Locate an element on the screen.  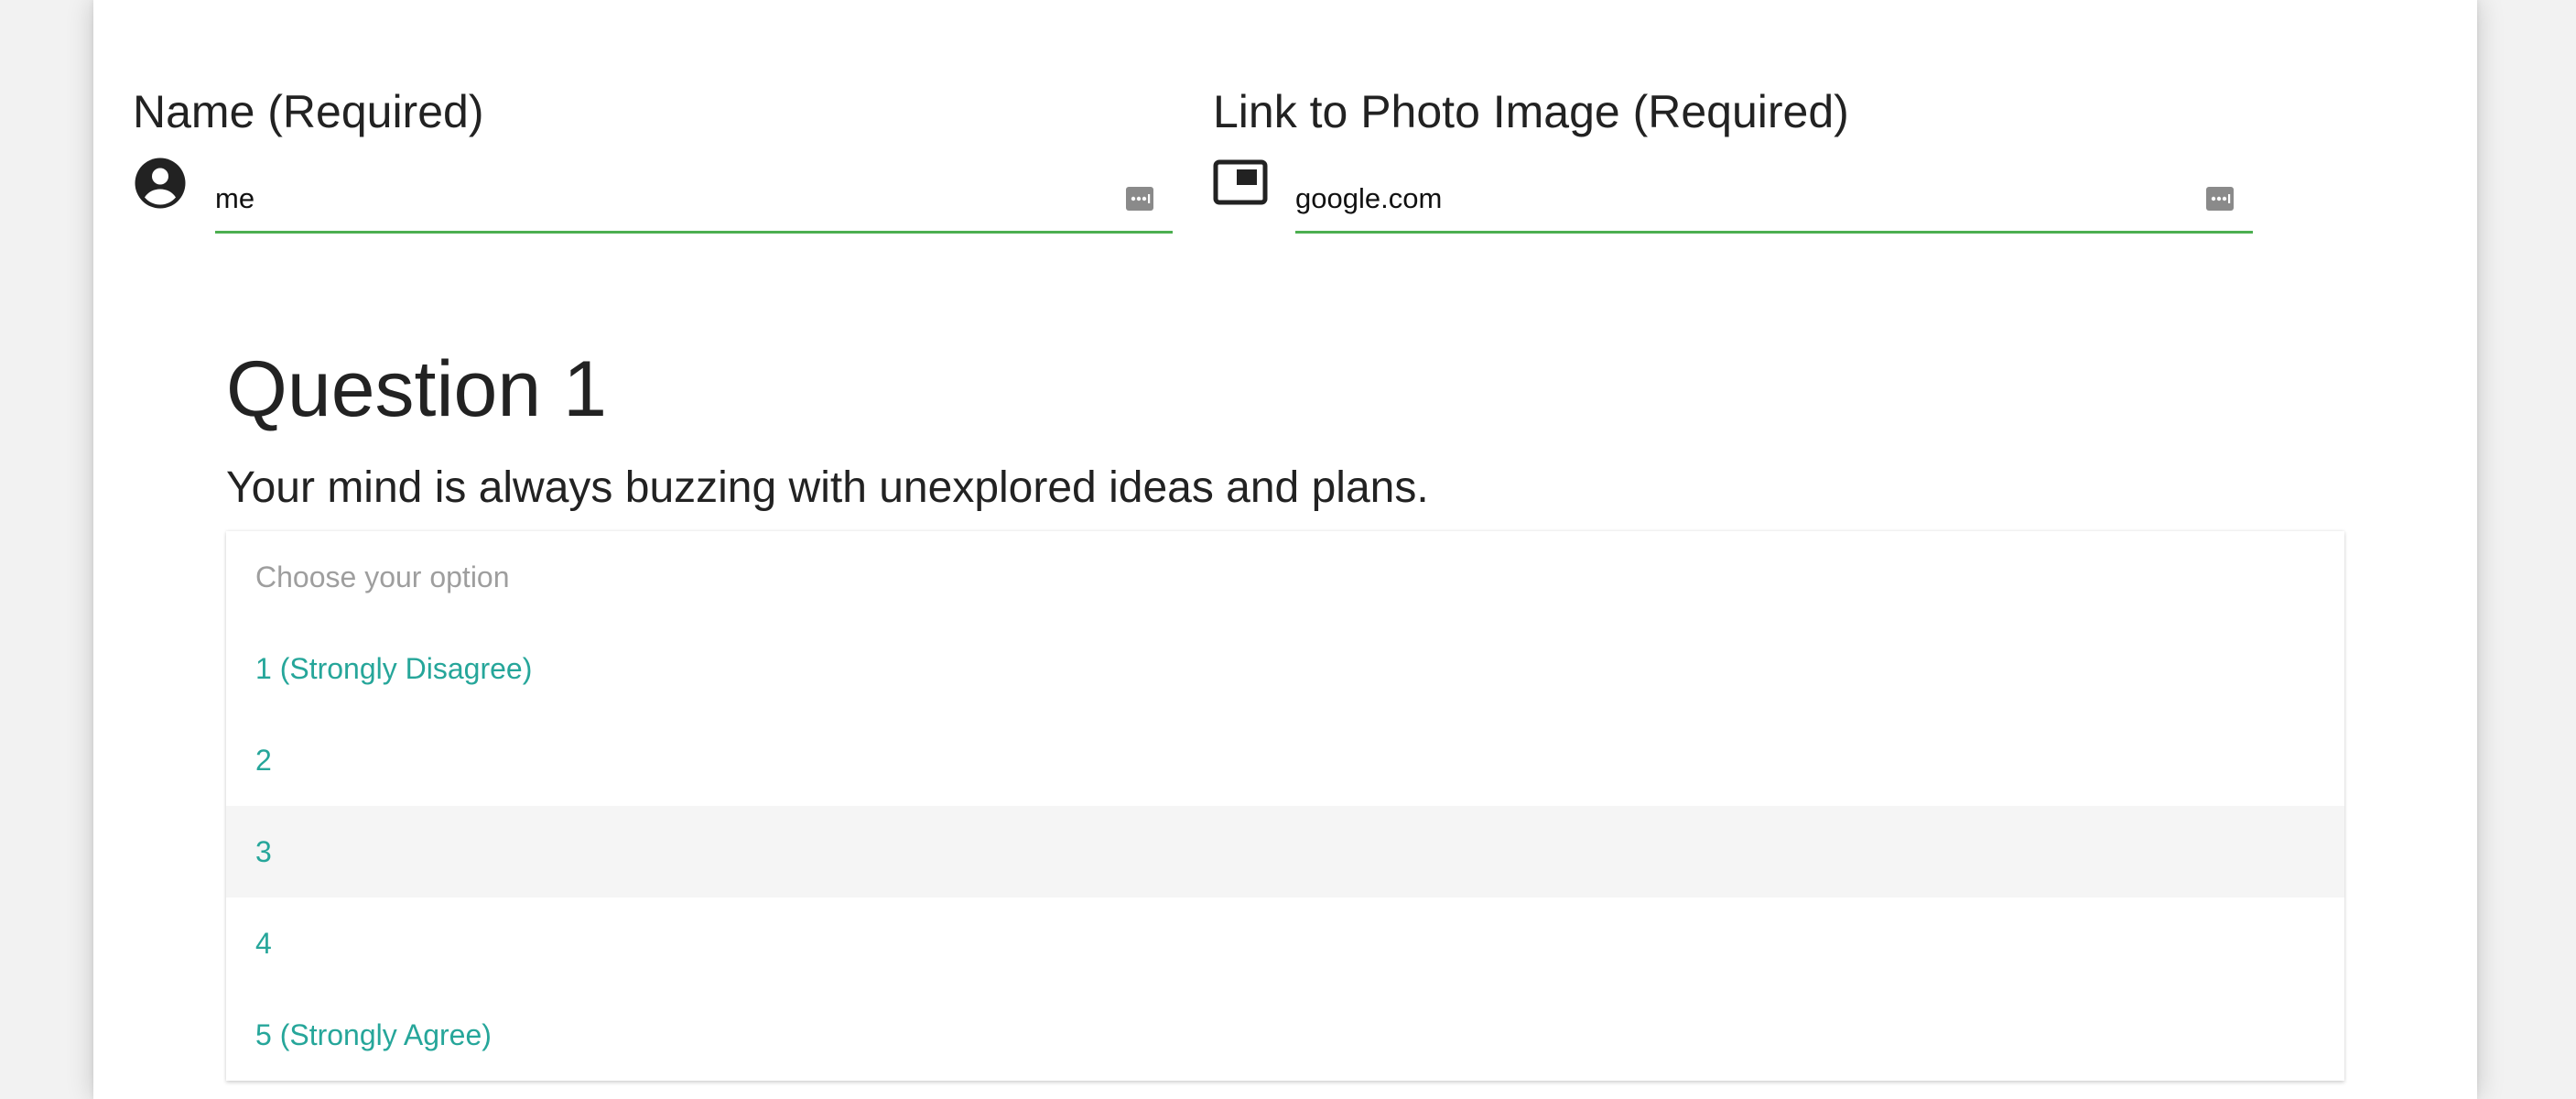
name-input-value: me is located at coordinates (645, 198).